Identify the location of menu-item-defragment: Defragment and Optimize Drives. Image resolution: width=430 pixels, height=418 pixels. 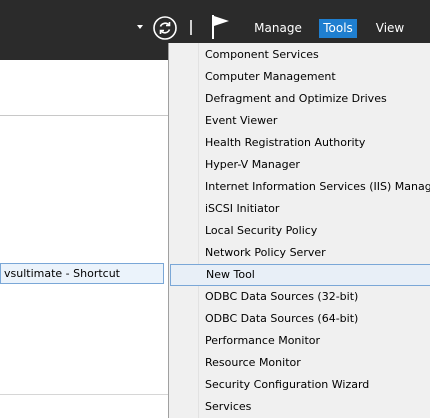
(299, 99).